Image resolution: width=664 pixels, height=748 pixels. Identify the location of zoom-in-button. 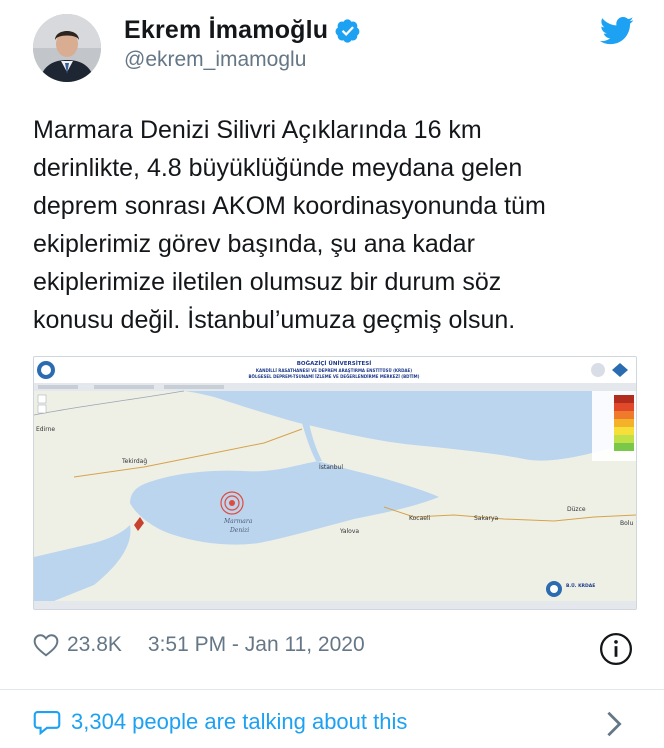
(42, 399).